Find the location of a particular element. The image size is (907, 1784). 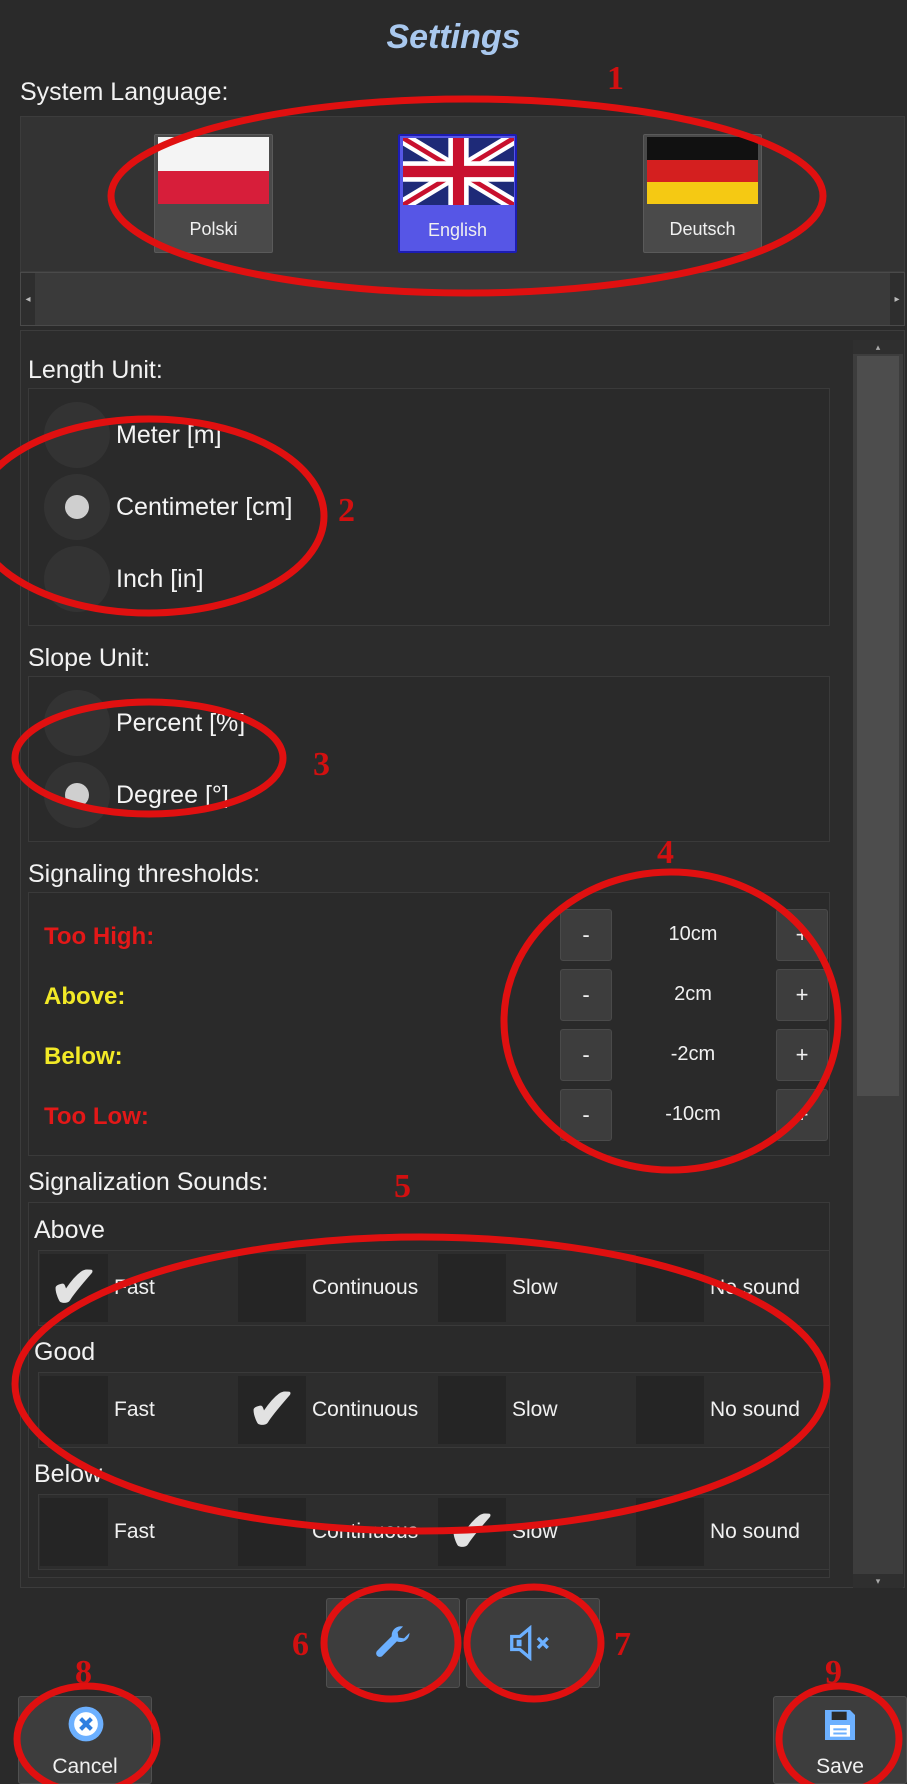

too-high-value: 10cm is located at coordinates (693, 934).